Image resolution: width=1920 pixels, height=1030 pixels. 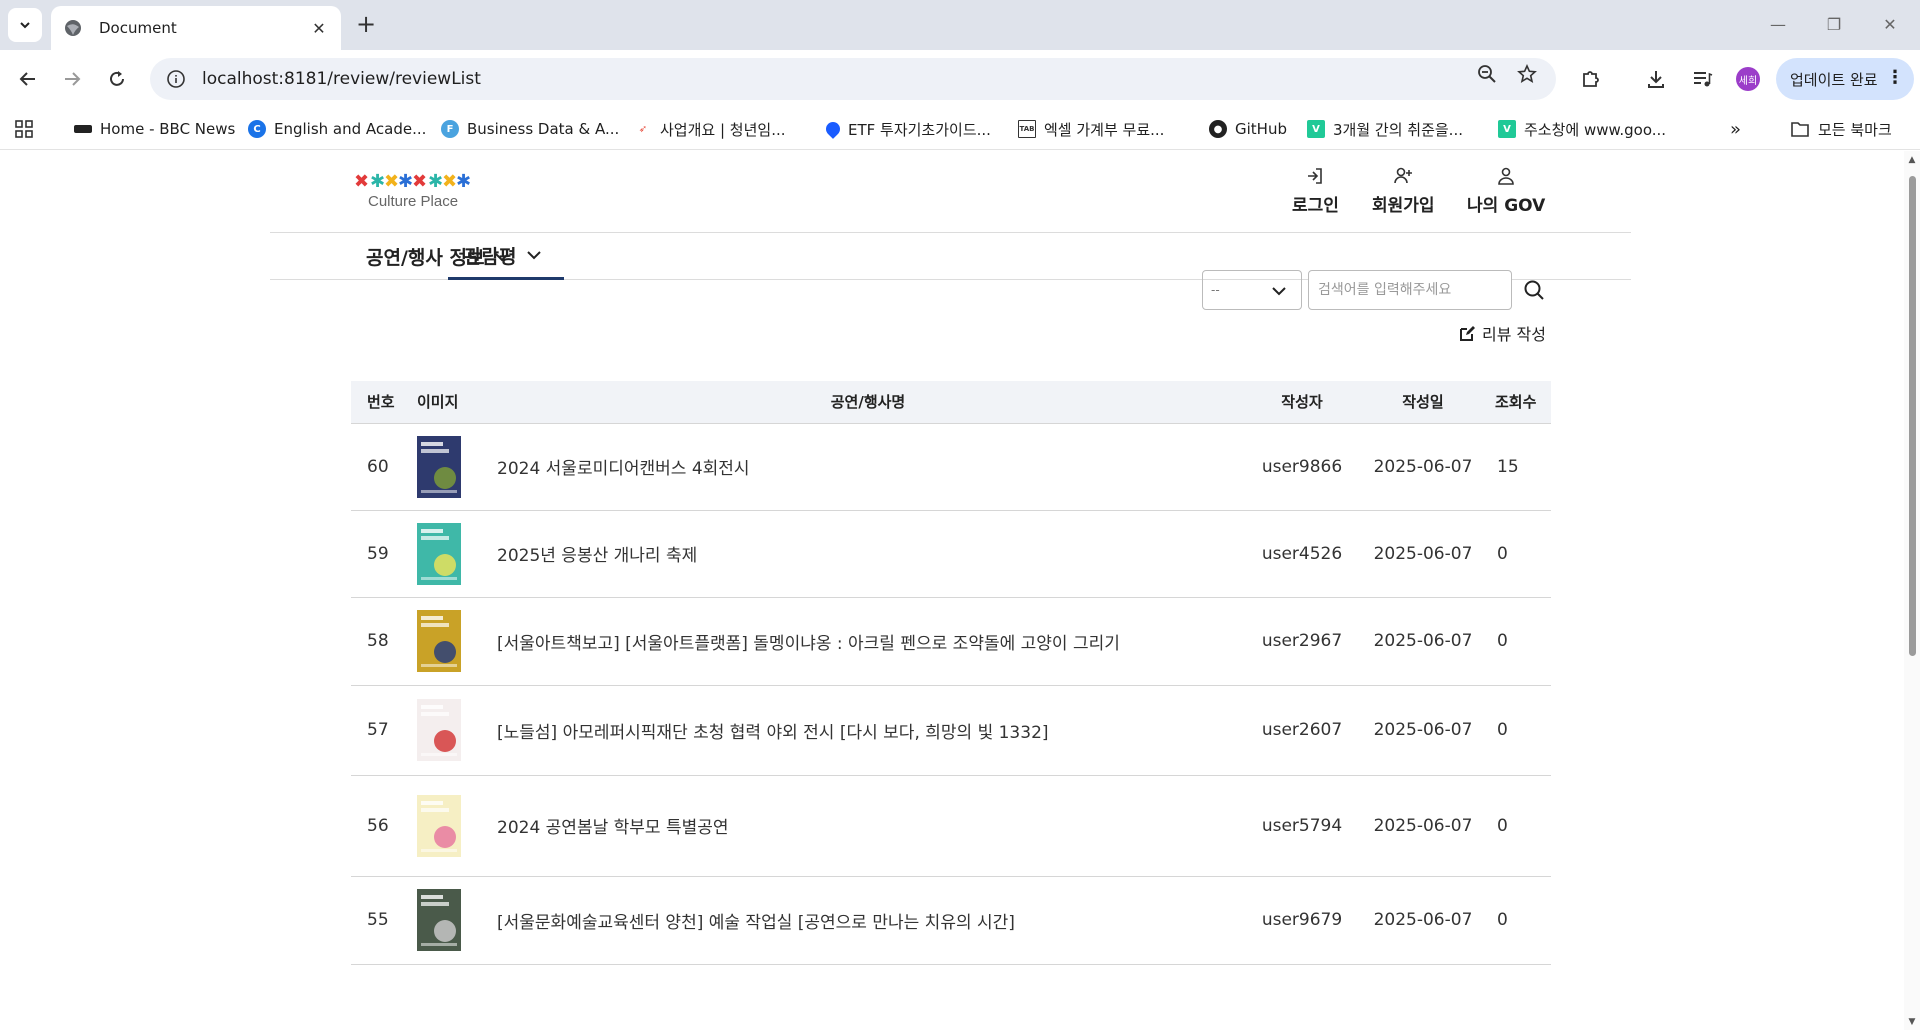 What do you see at coordinates (1735, 129) in the screenshot?
I see `more-bookmarks-icon: »` at bounding box center [1735, 129].